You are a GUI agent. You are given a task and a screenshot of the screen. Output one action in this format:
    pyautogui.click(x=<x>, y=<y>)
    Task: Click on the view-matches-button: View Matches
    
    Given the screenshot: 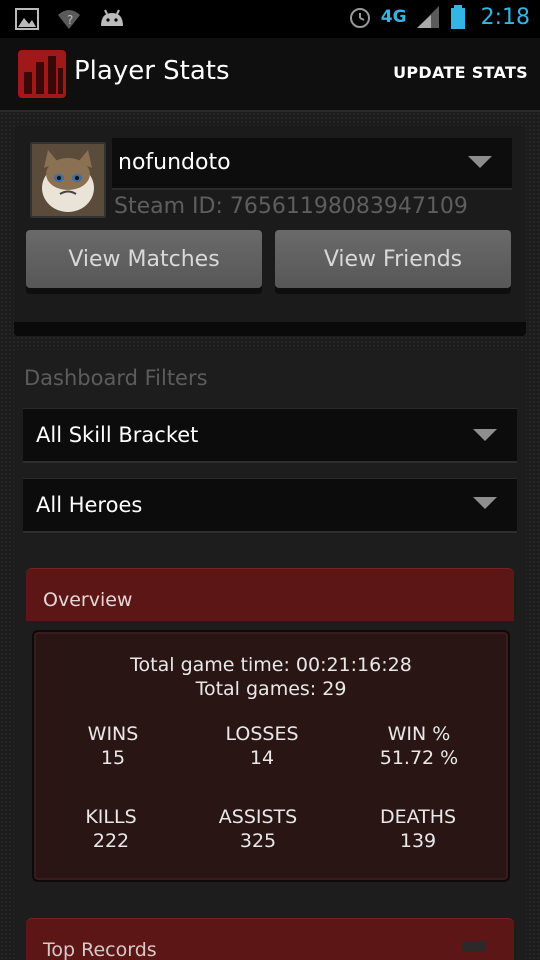 What is the action you would take?
    pyautogui.click(x=144, y=259)
    